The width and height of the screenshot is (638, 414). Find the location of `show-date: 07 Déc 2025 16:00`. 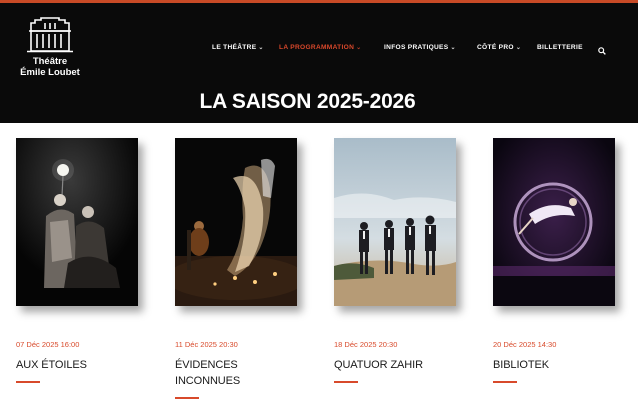

show-date: 07 Déc 2025 16:00 is located at coordinates (48, 344).